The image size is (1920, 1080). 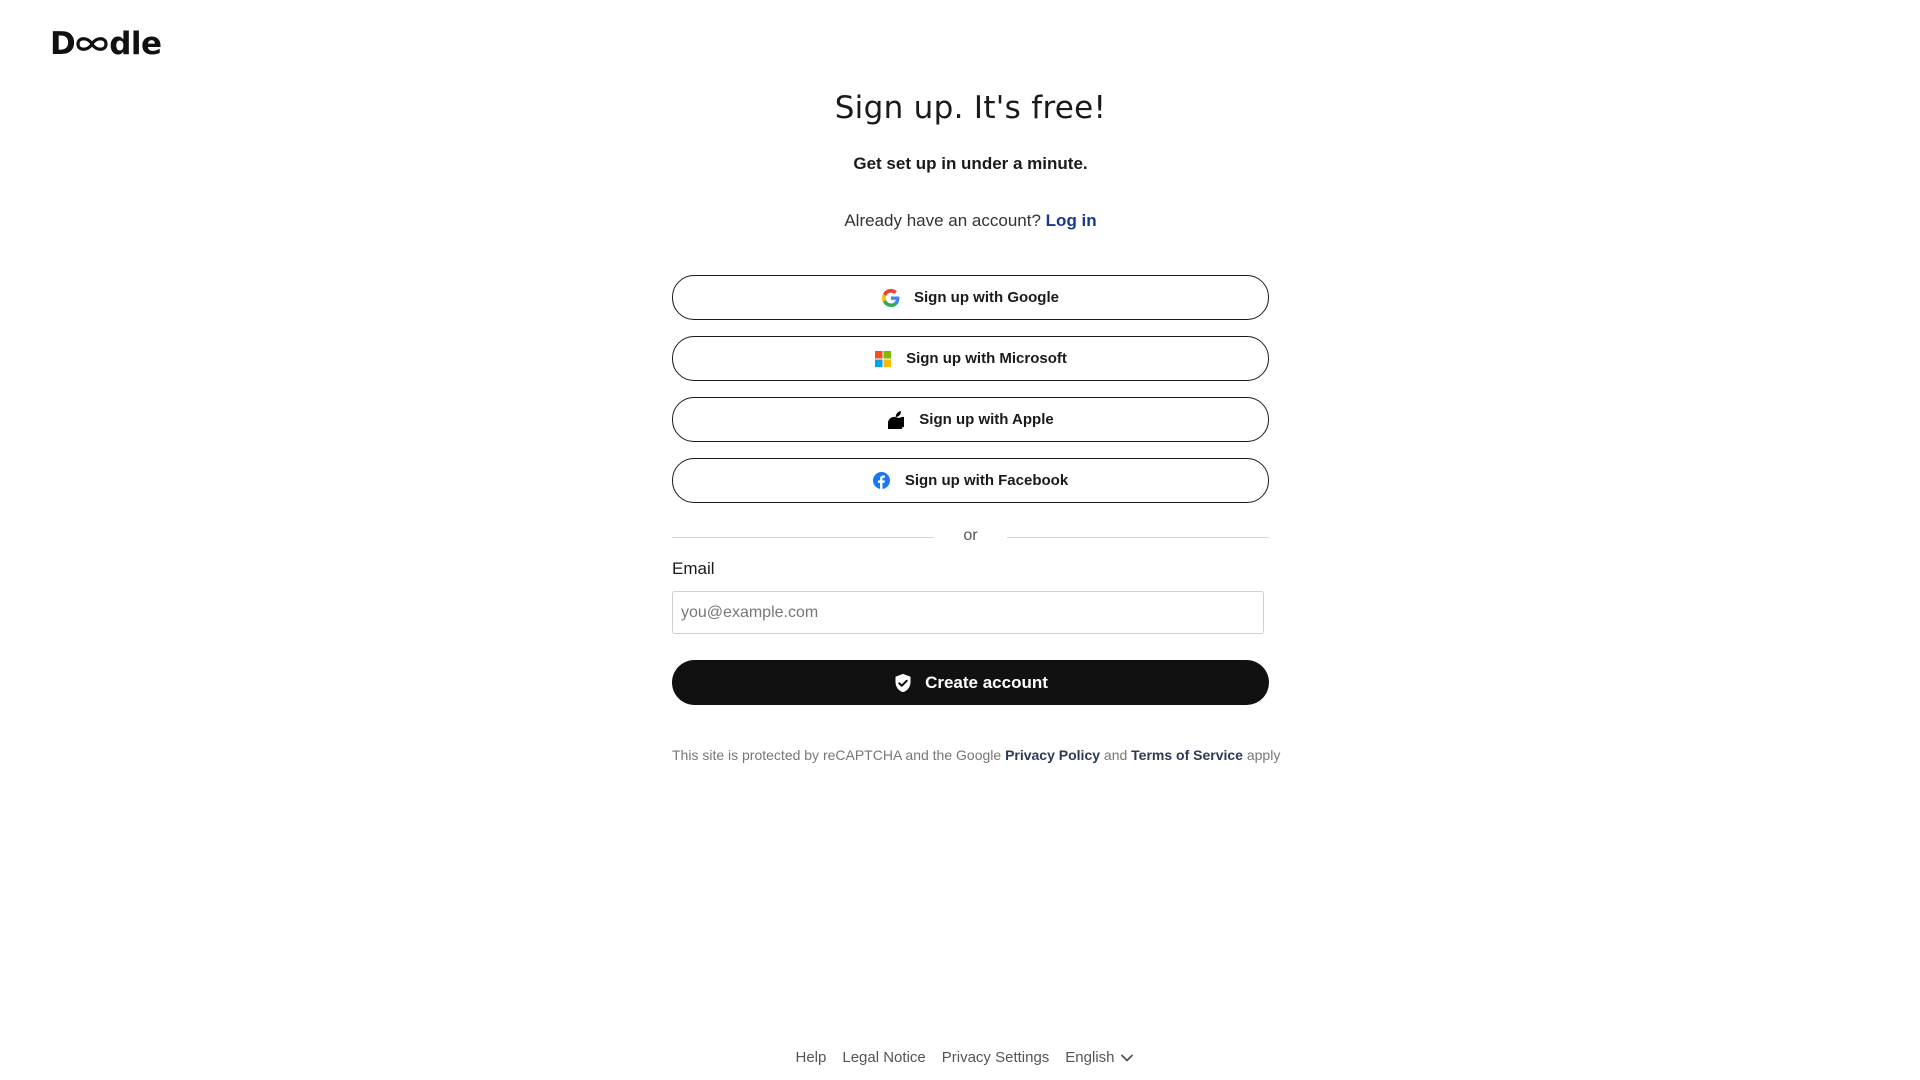 I want to click on logo-prefix: D, so click(x=63, y=44).